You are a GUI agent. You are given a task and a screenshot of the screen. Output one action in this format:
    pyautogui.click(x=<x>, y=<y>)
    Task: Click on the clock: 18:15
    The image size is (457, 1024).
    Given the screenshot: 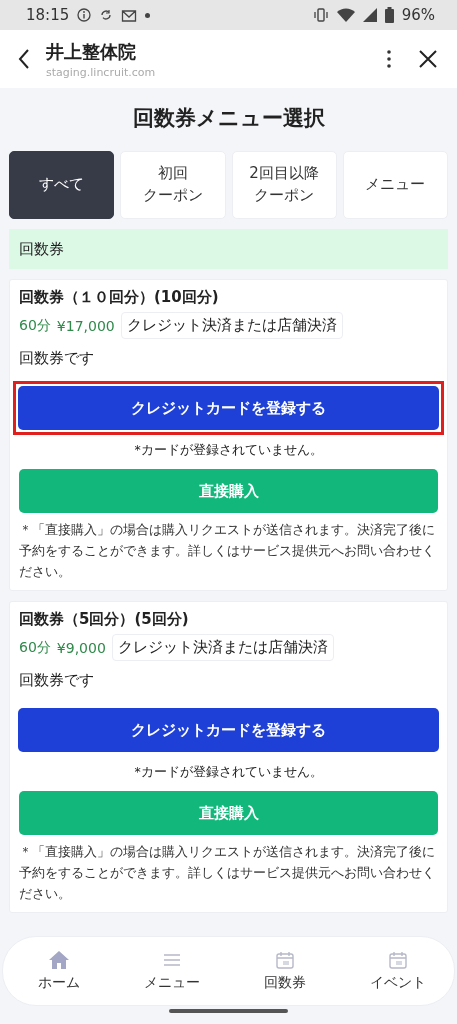 What is the action you would take?
    pyautogui.click(x=48, y=15)
    